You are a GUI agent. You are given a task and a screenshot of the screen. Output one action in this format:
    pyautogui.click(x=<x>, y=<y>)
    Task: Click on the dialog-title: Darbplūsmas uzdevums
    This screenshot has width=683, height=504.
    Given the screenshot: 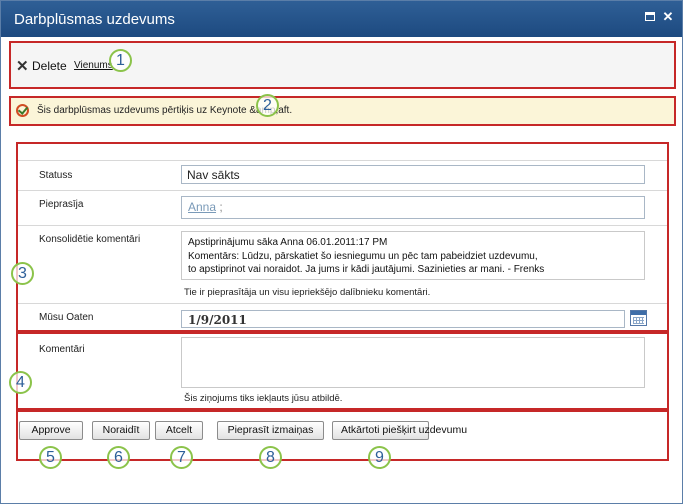 What is the action you would take?
    pyautogui.click(x=94, y=19)
    